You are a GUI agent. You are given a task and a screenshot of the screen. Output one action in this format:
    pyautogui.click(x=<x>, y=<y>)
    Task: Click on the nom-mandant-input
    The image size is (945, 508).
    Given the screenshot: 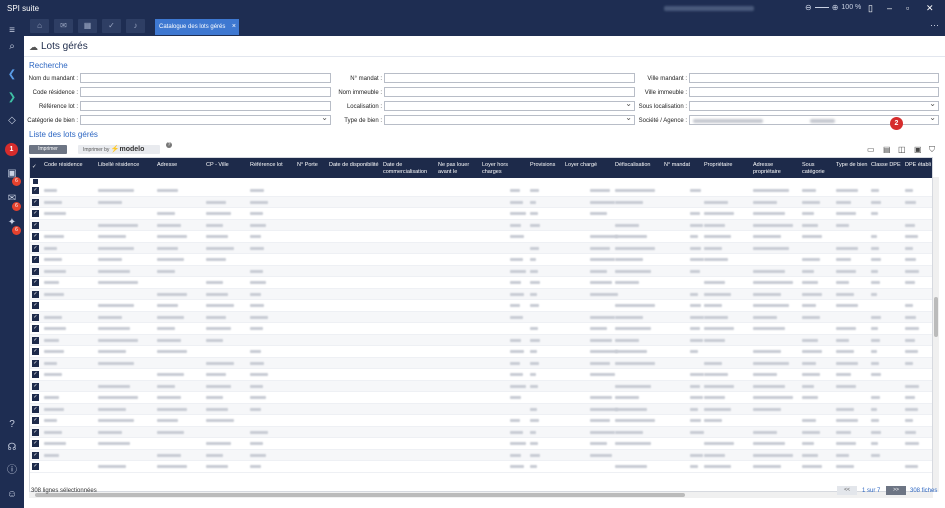 What is the action you would take?
    pyautogui.click(x=205, y=78)
    